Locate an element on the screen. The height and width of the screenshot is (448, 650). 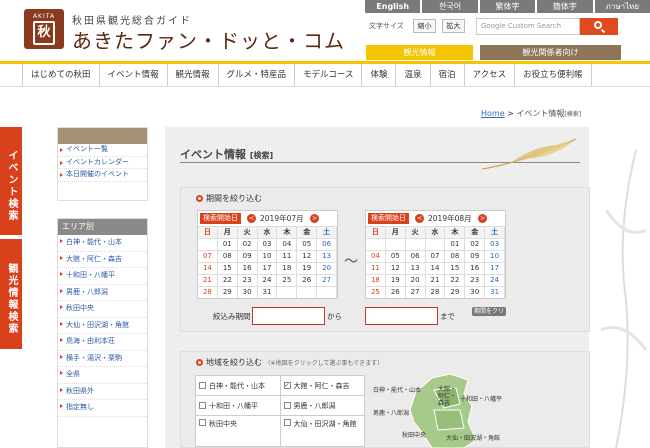
map-label-daisen: 大仙・田沢湖・角館 is located at coordinates (473, 437).